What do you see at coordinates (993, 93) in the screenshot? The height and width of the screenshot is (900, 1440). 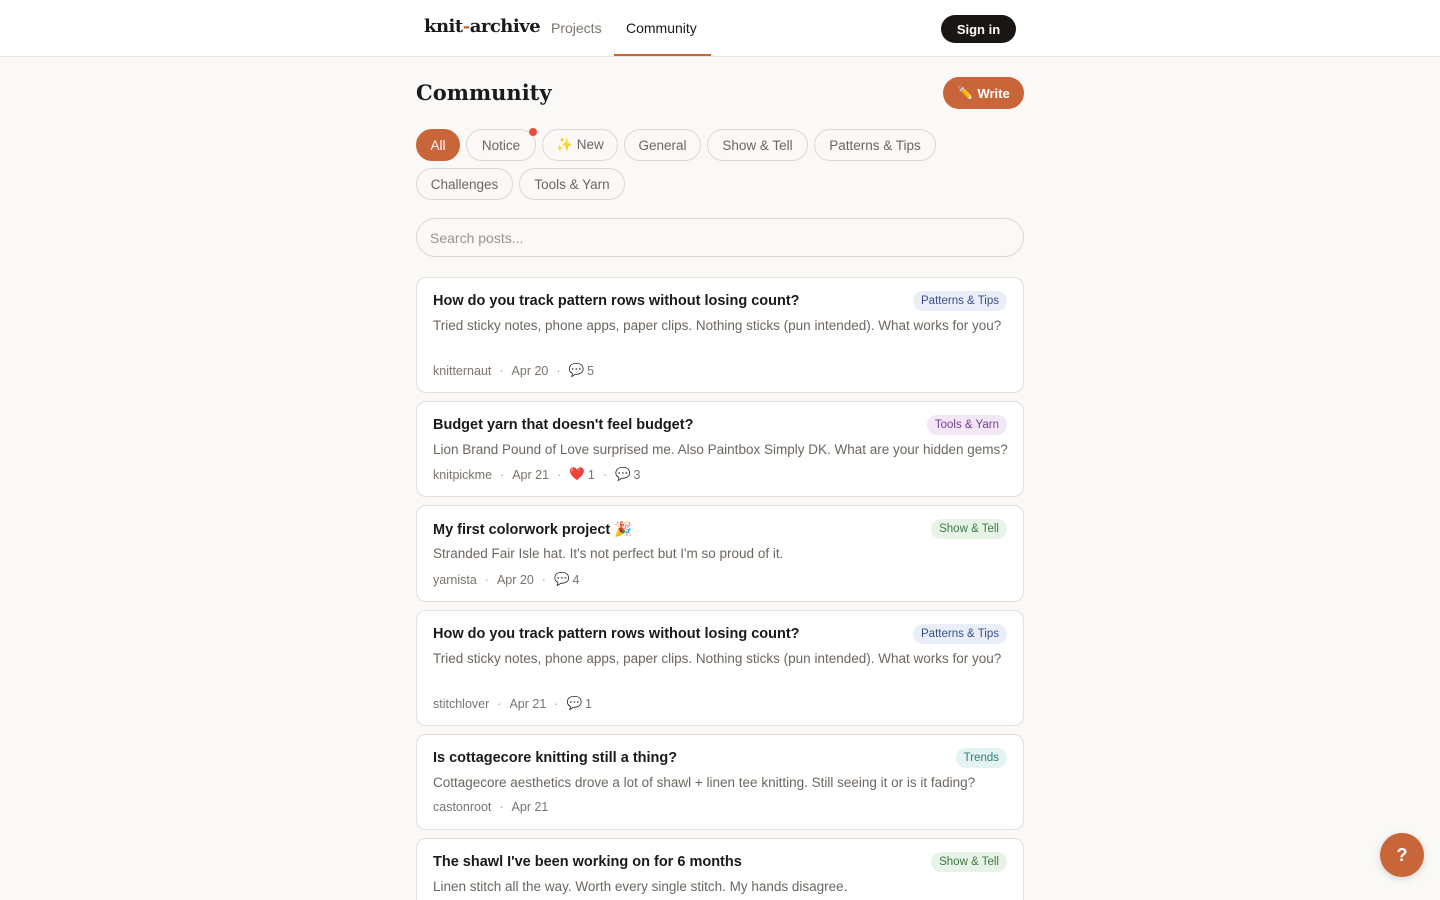 I see `write-label: Write` at bounding box center [993, 93].